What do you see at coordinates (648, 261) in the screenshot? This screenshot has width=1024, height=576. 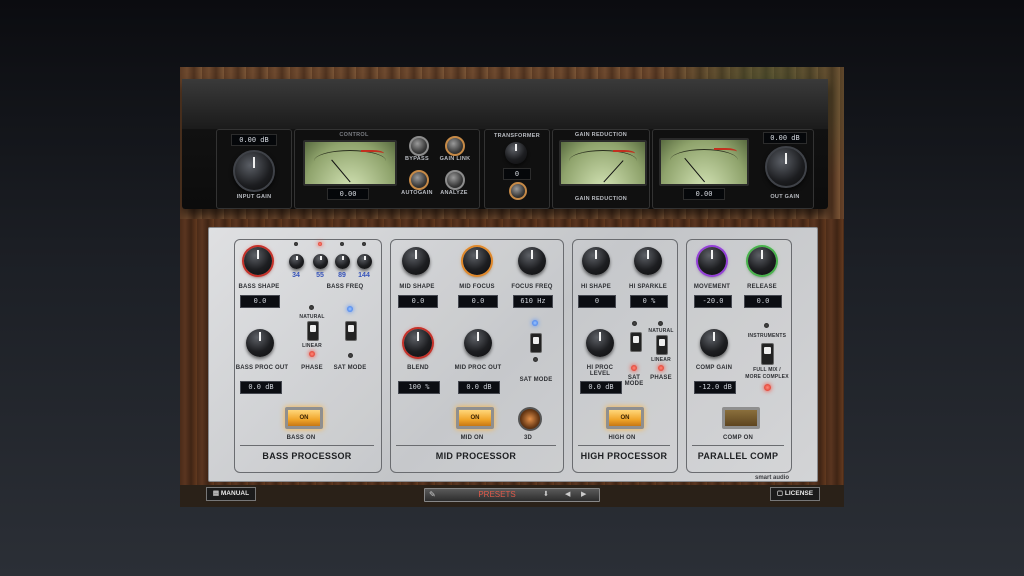 I see `hi-sparkle-knob` at bounding box center [648, 261].